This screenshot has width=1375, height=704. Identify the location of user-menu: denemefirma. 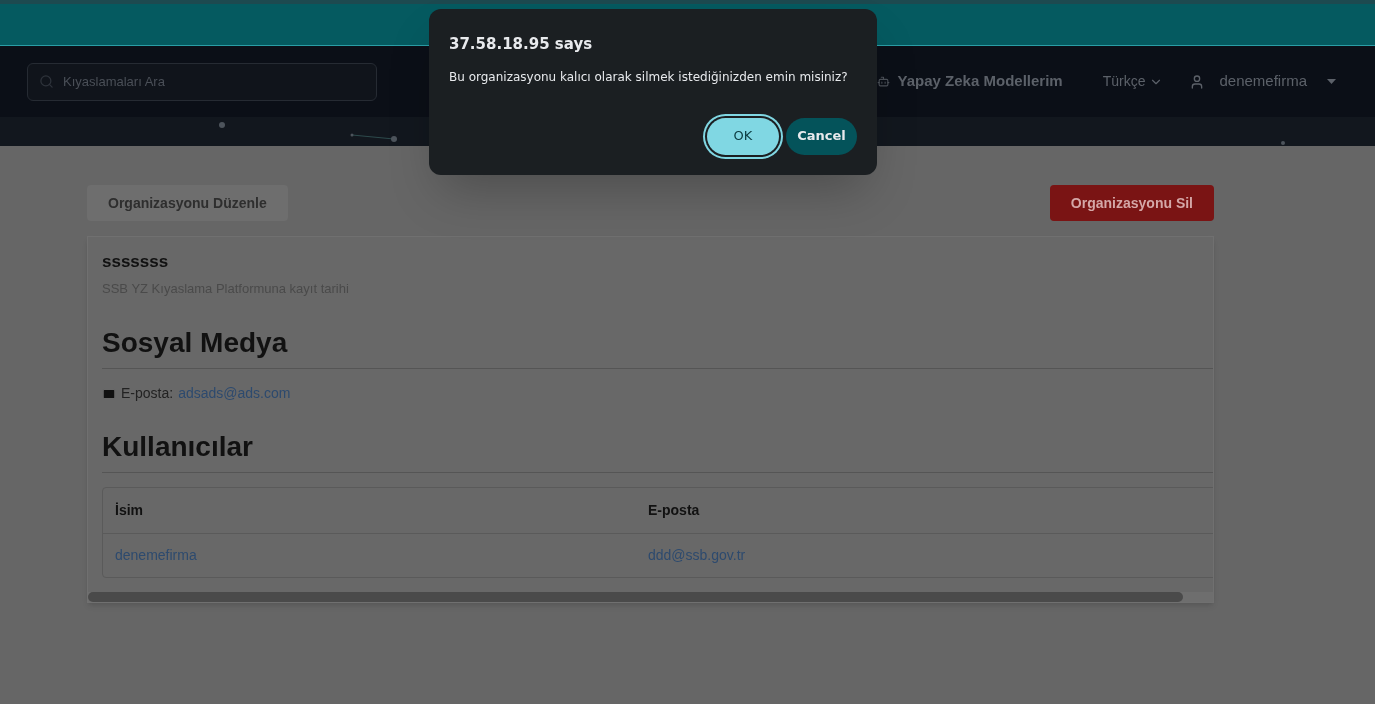
(1277, 81).